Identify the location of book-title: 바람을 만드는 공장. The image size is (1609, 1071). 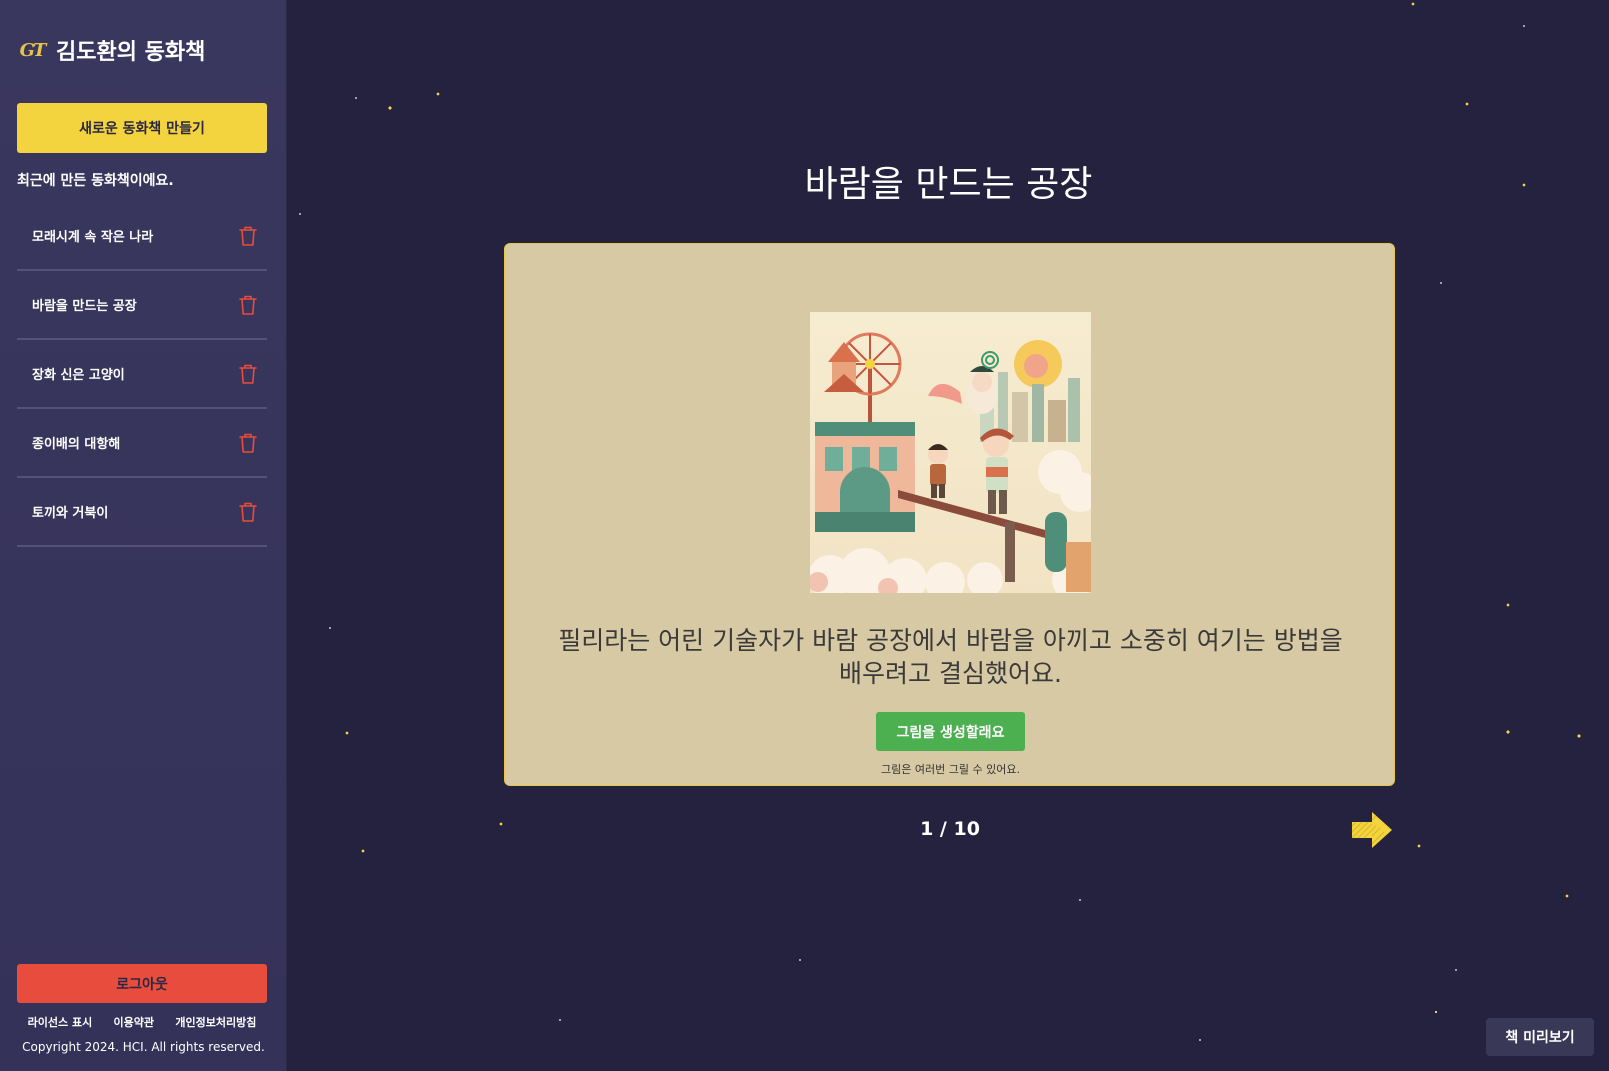
(84, 306).